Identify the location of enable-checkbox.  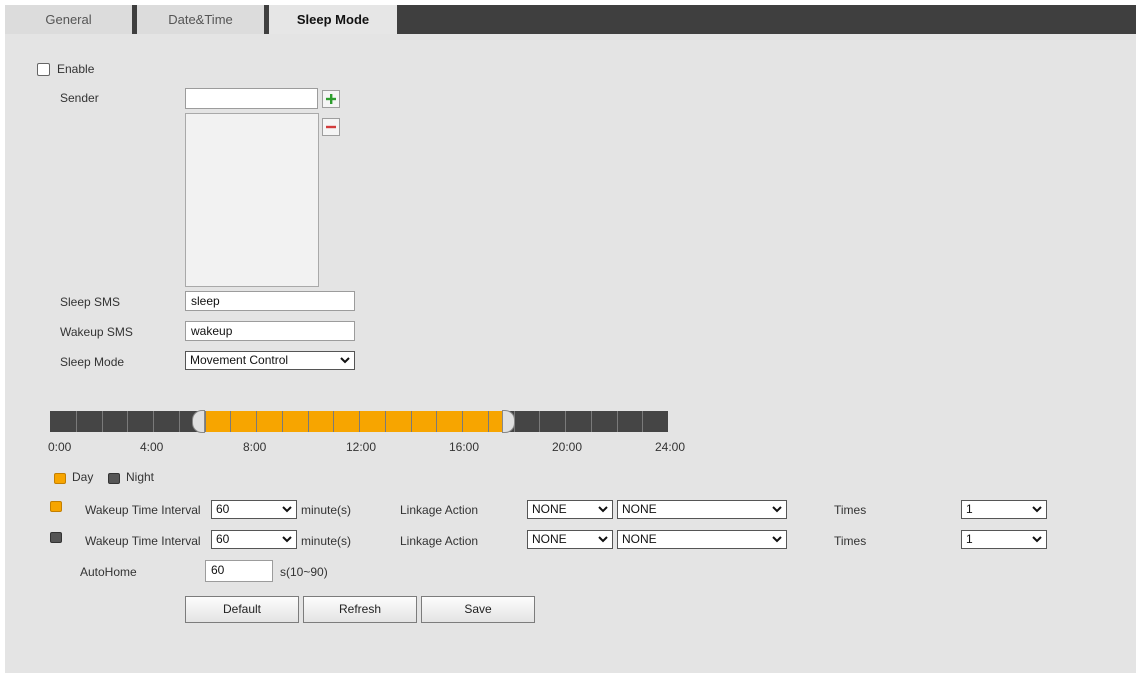
(43, 69).